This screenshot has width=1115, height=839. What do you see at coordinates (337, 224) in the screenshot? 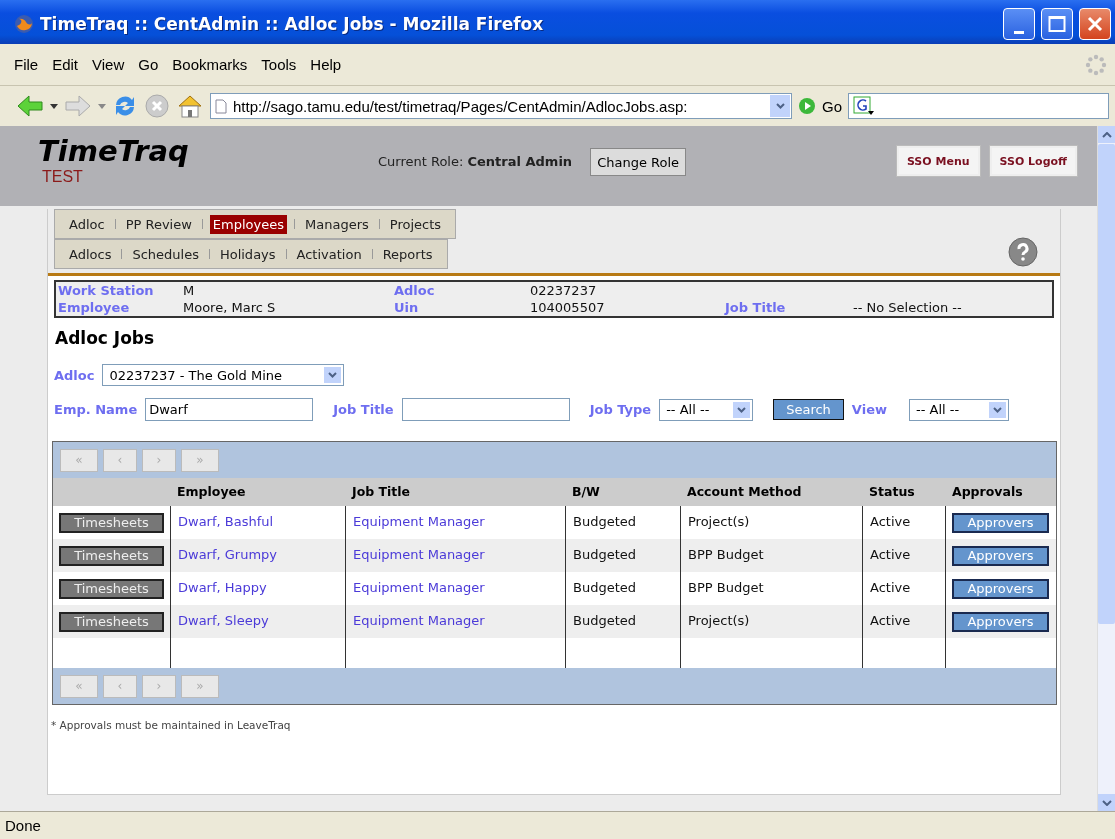
I see `nav-tab: Managers` at bounding box center [337, 224].